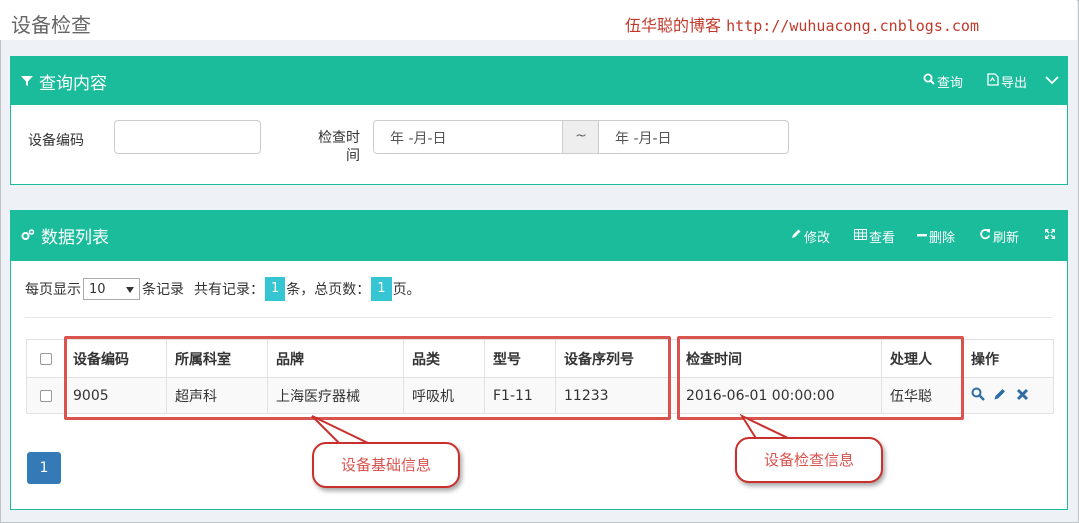 This screenshot has height=523, width=1079. What do you see at coordinates (539, 236) in the screenshot?
I see `data-panel-header: 数据列表 修改 查看 删除 刷新` at bounding box center [539, 236].